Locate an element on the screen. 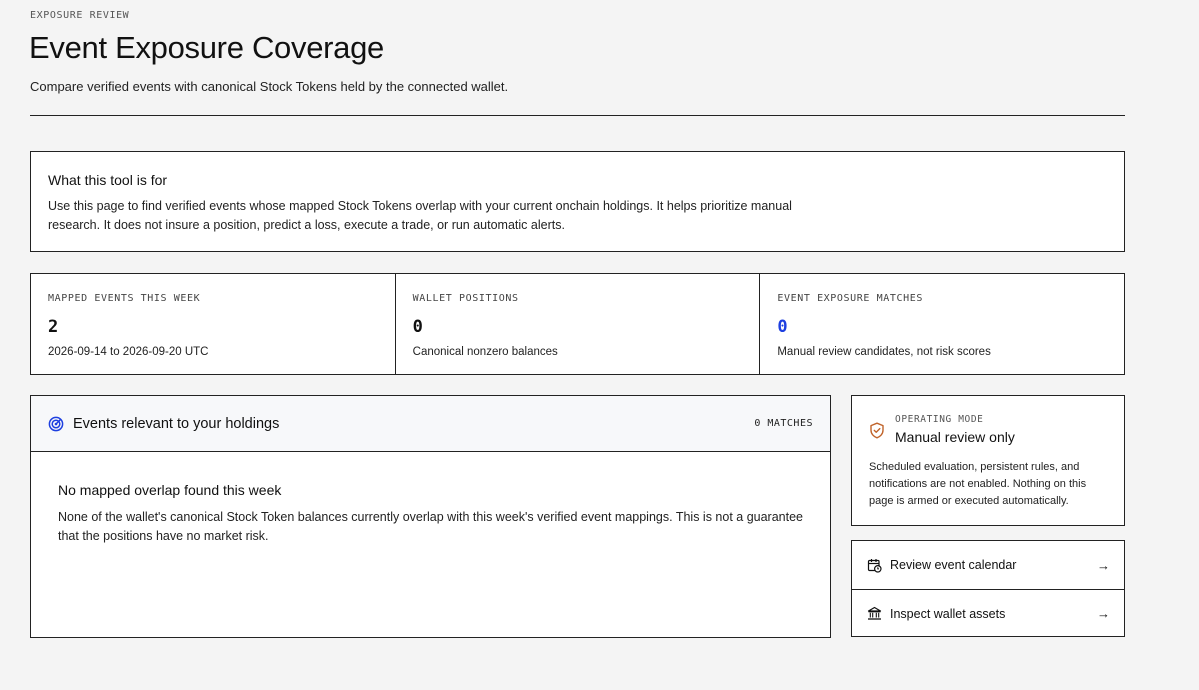 The width and height of the screenshot is (1199, 690). stat-value: 2 is located at coordinates (53, 327).